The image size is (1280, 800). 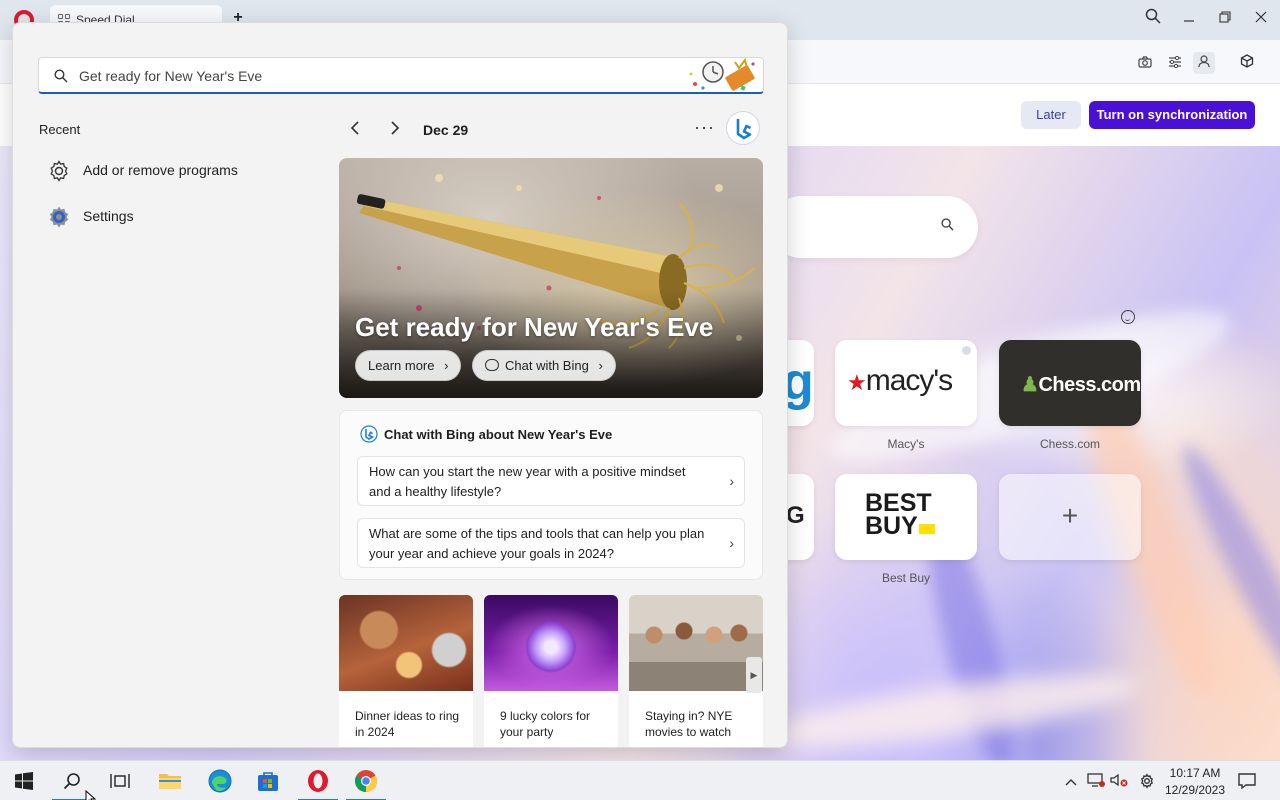 What do you see at coordinates (492, 365) in the screenshot?
I see `chat-bubble-icon` at bounding box center [492, 365].